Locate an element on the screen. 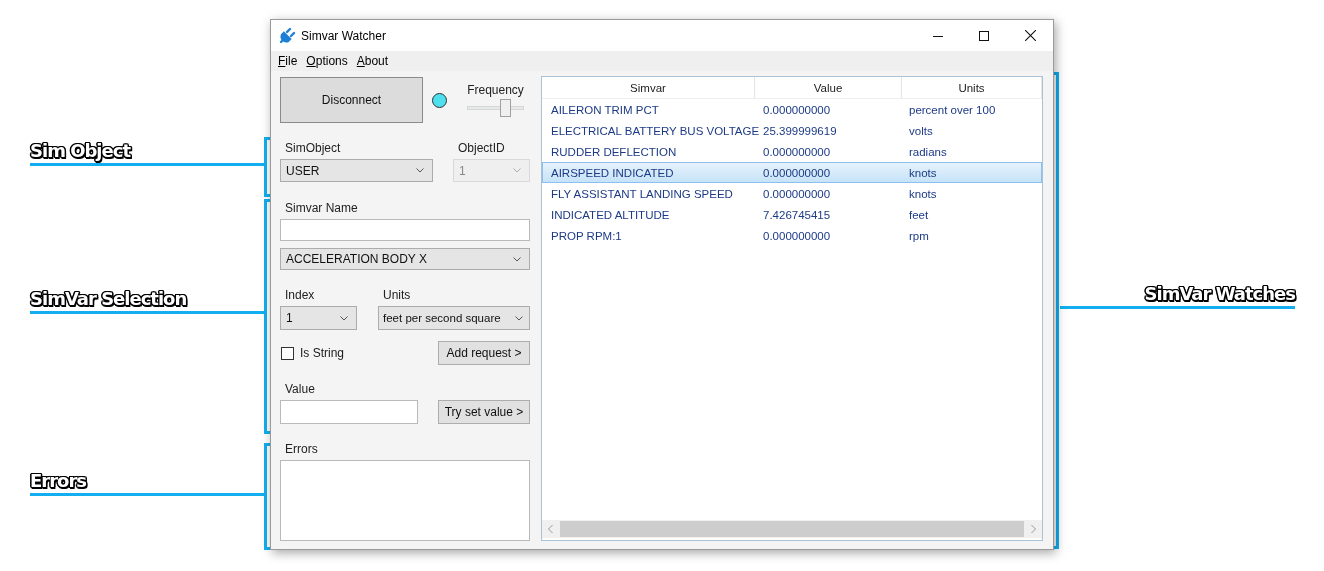 The height and width of the screenshot is (571, 1324). table-cell-text: AILERON TRIM PCT is located at coordinates (605, 109).